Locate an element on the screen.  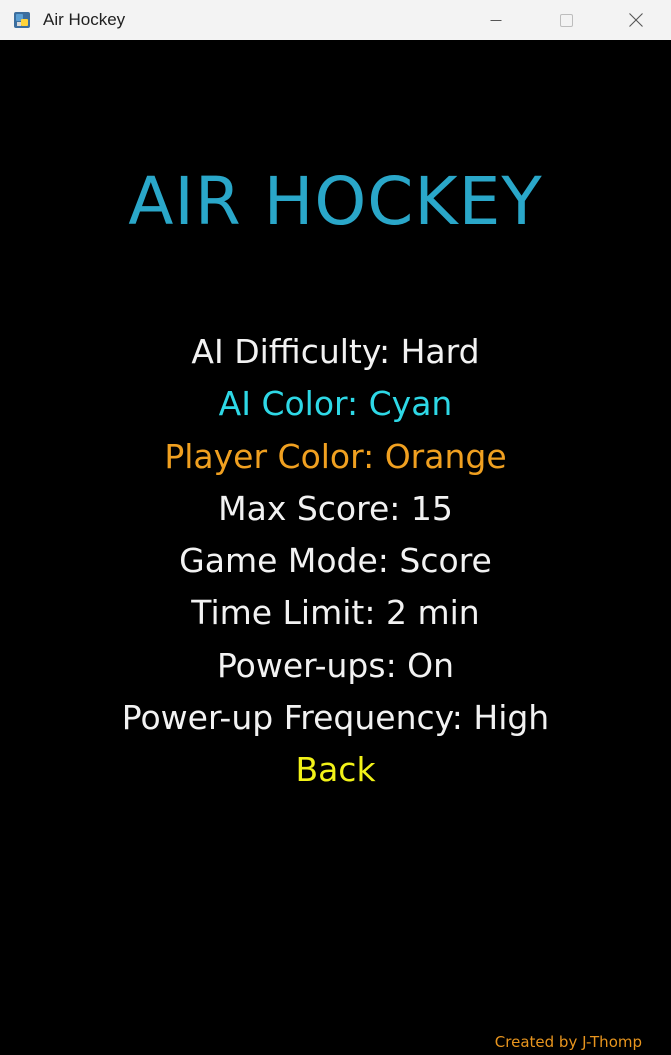
window-title: Air Hockey is located at coordinates (84, 19).